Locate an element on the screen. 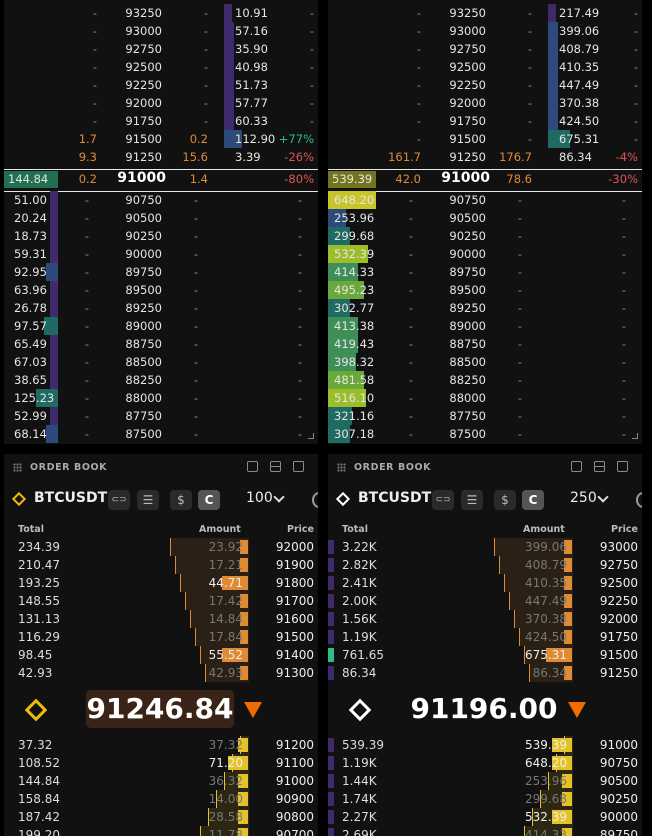 The height and width of the screenshot is (836, 652). bid-row: 1.74K 299.68 90250 is located at coordinates (485, 799).